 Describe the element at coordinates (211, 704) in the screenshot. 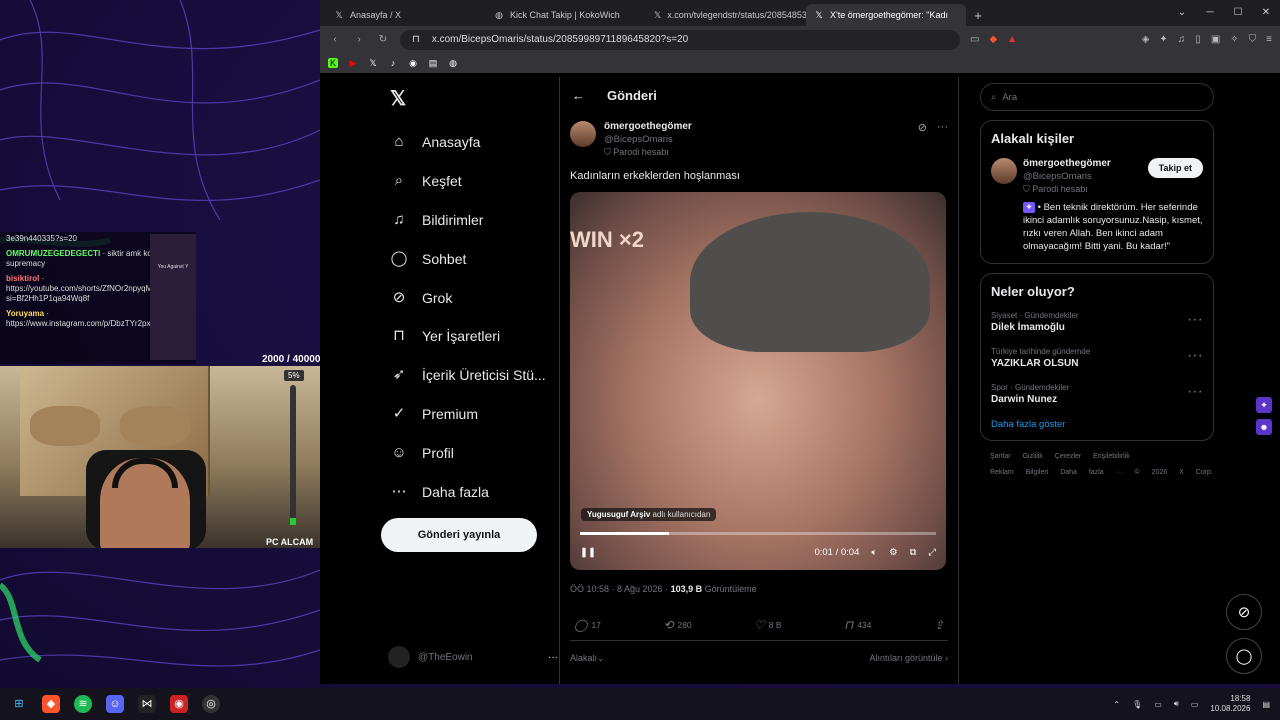

I see `obs-icon: ◎` at that location.